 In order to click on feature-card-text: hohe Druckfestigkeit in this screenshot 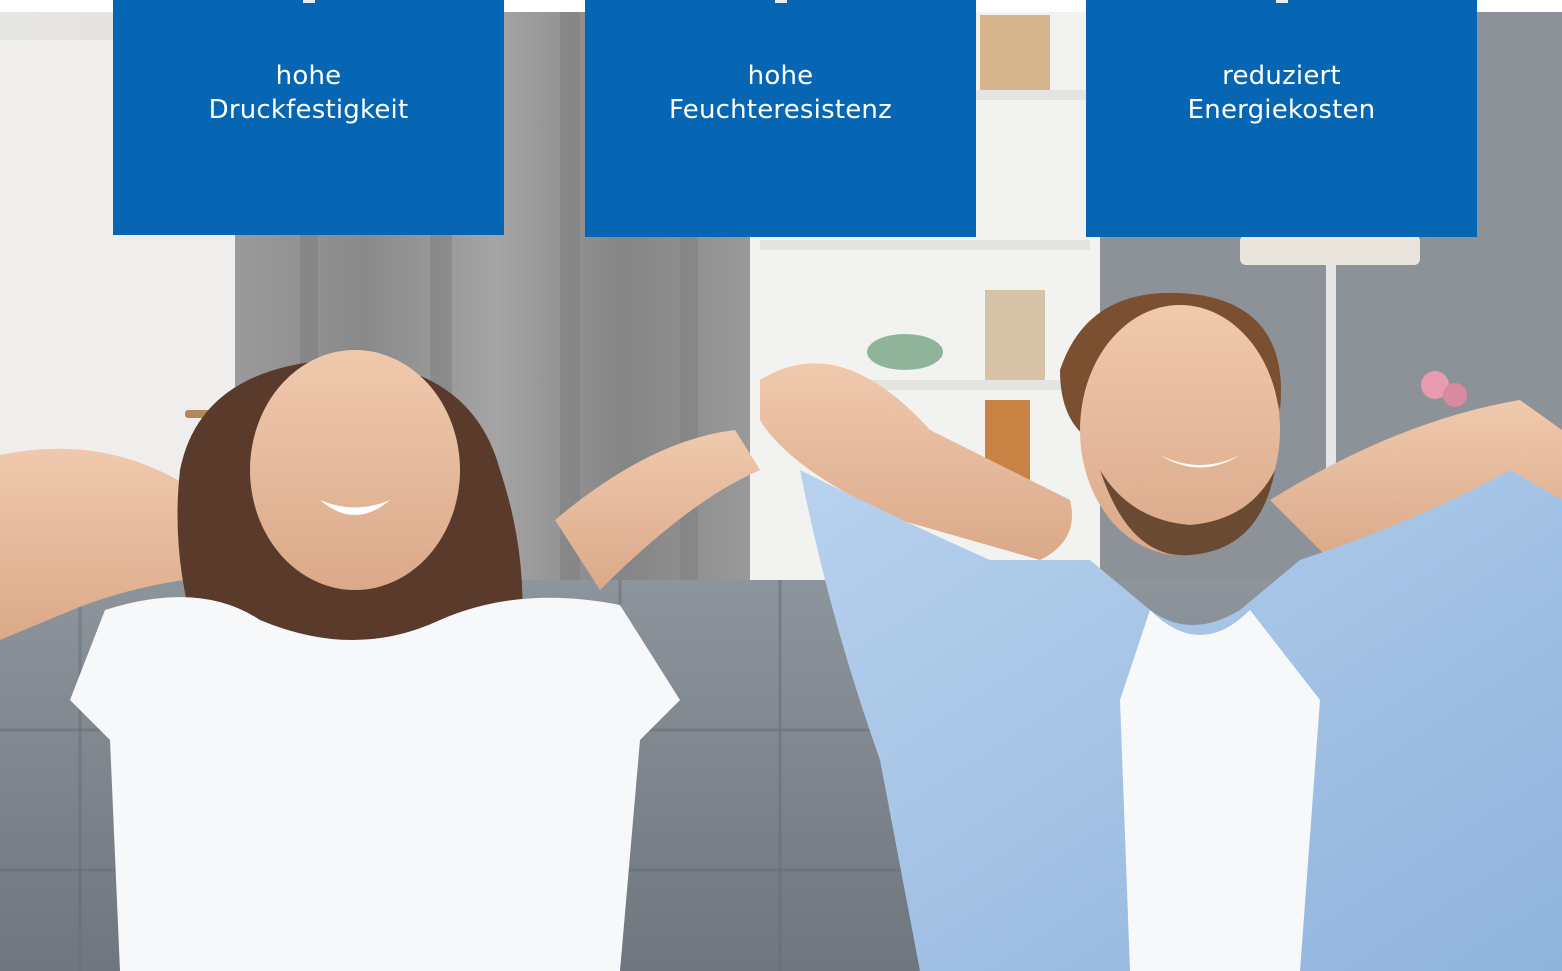, I will do `click(308, 93)`.